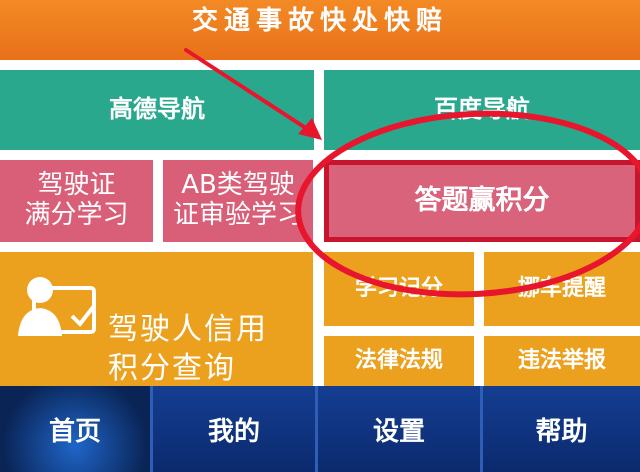  I want to click on credit-line2: 积分查询, so click(172, 368).